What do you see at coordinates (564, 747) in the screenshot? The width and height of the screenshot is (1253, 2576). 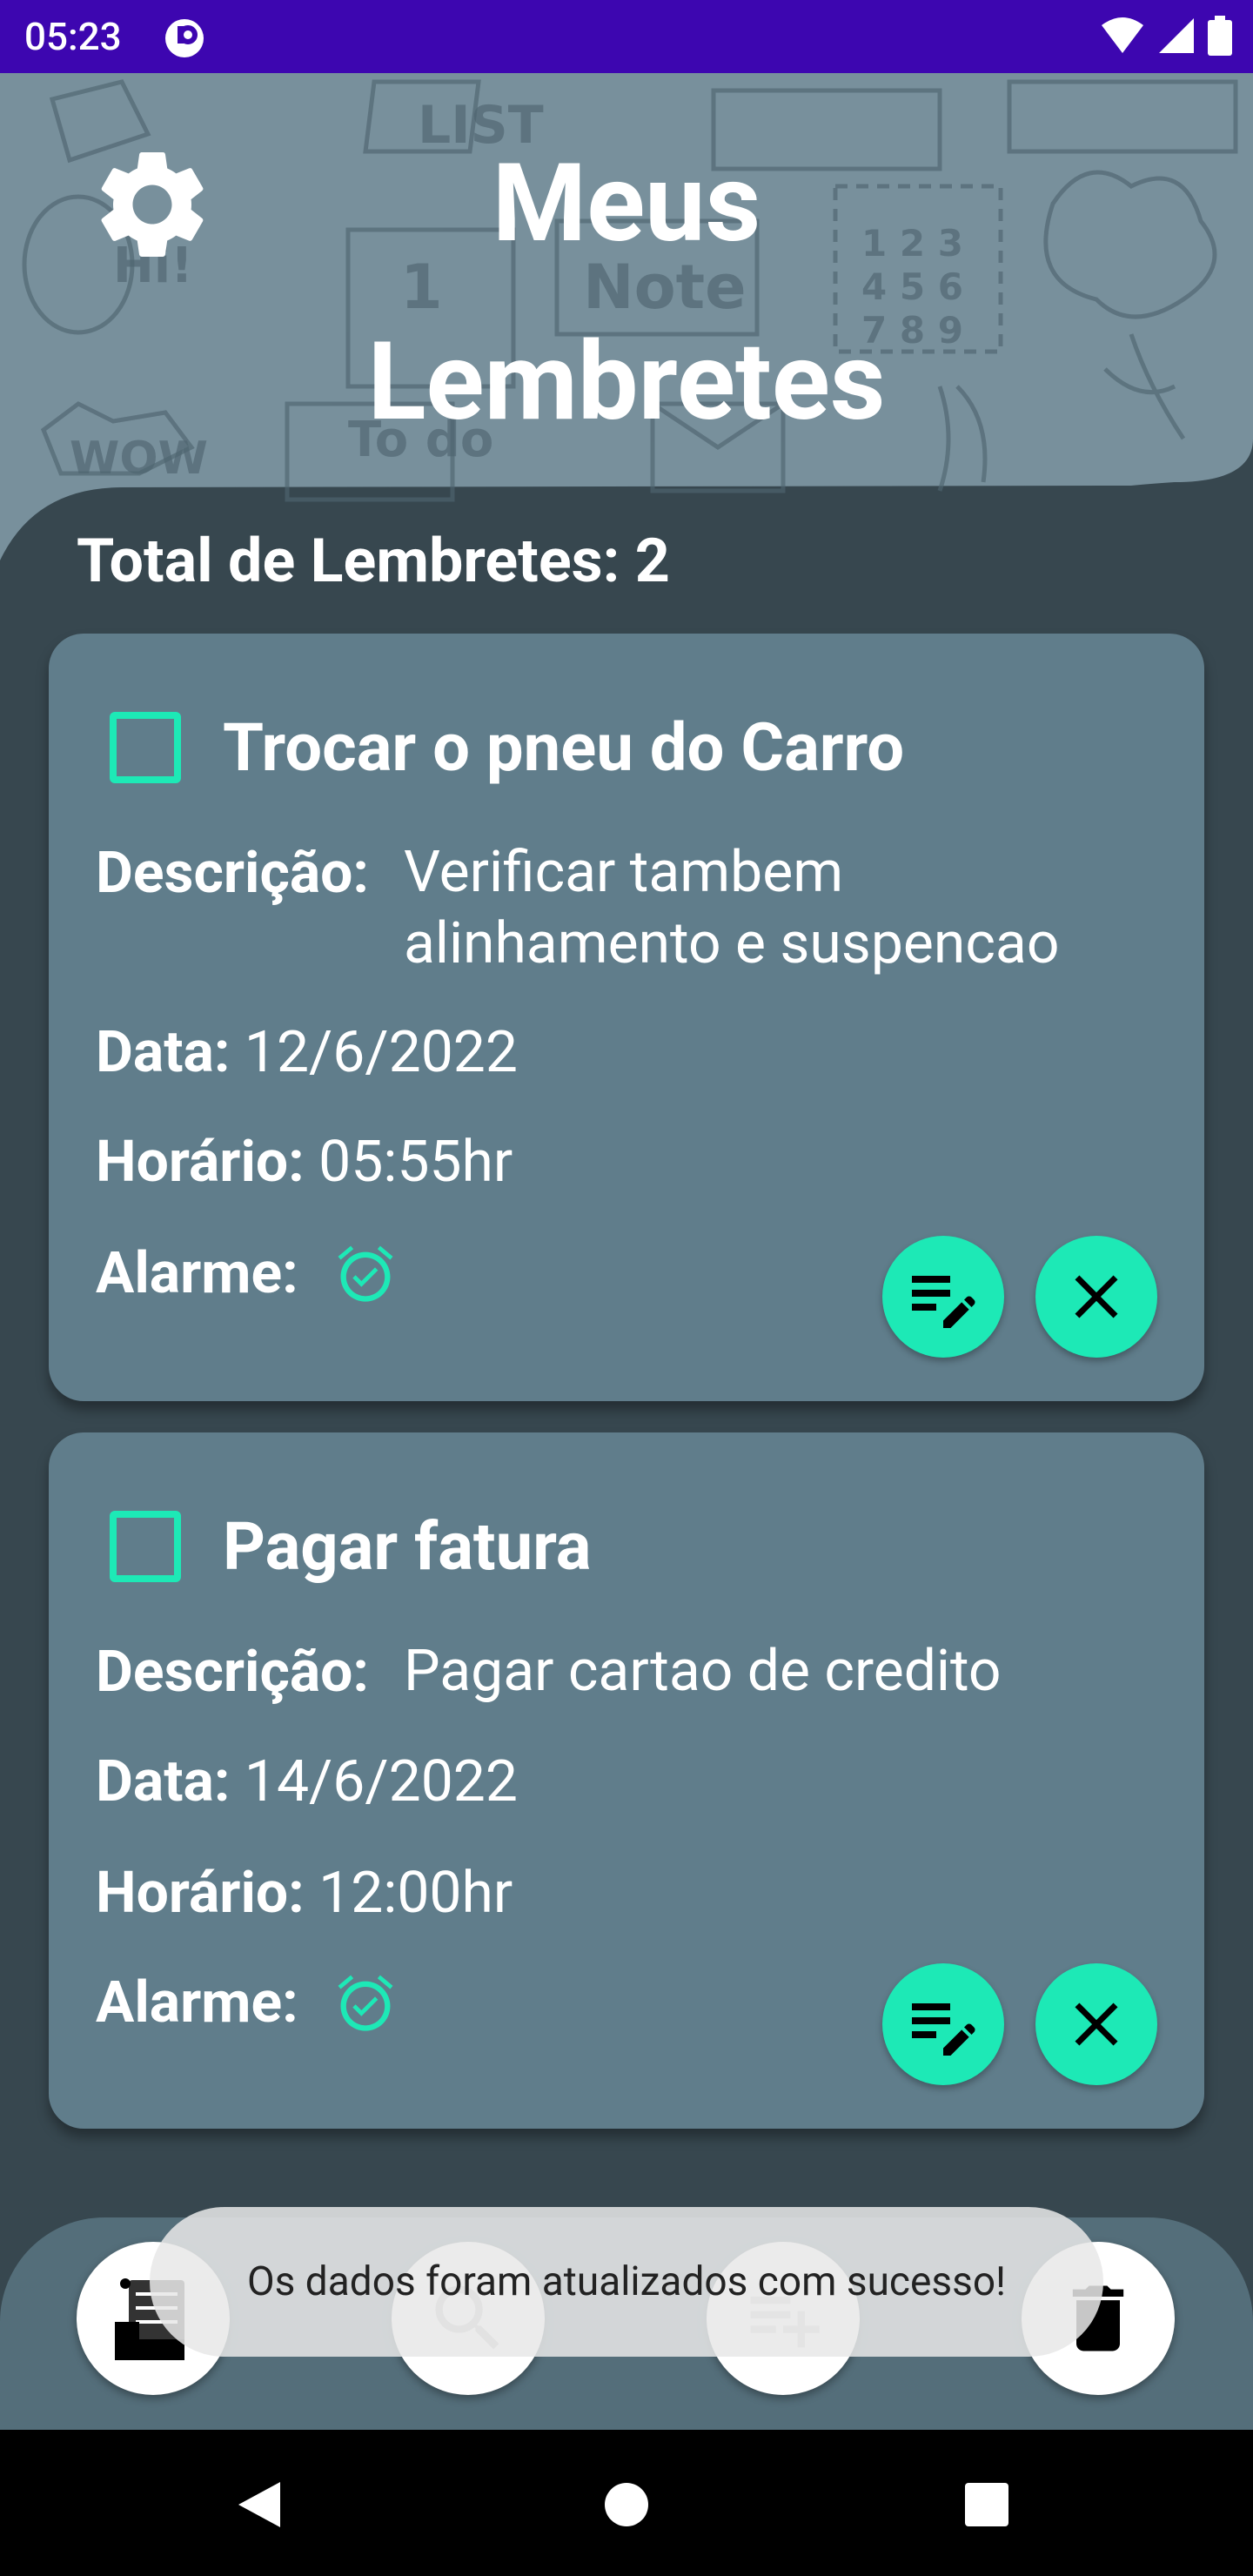 I see `reminder-title: Trocar o pneu do Carro` at bounding box center [564, 747].